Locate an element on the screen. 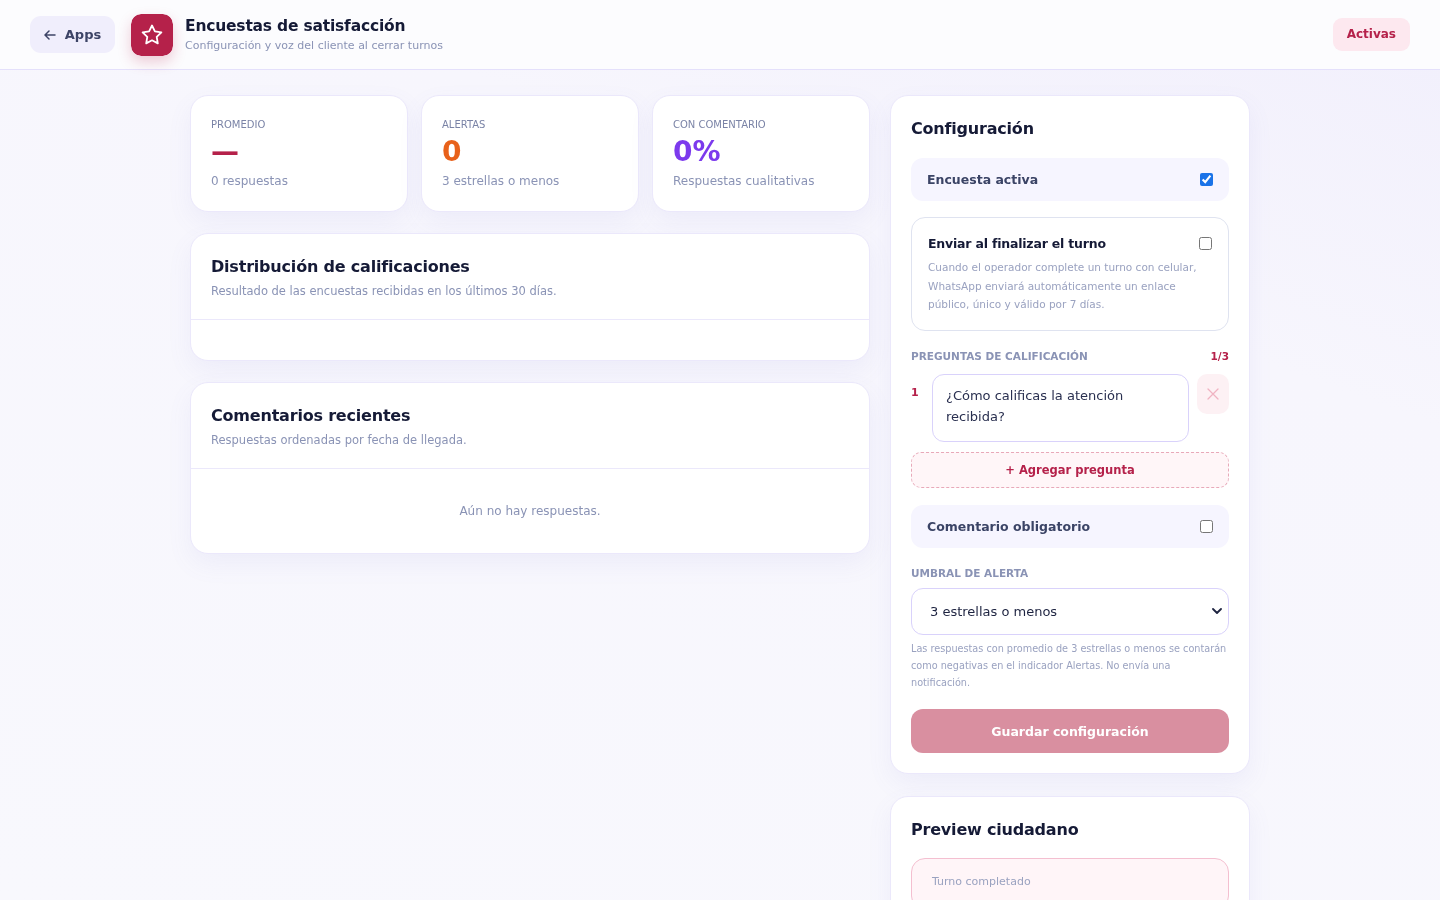 The width and height of the screenshot is (1440, 900). stat-label: CON COMENTARIO is located at coordinates (720, 125).